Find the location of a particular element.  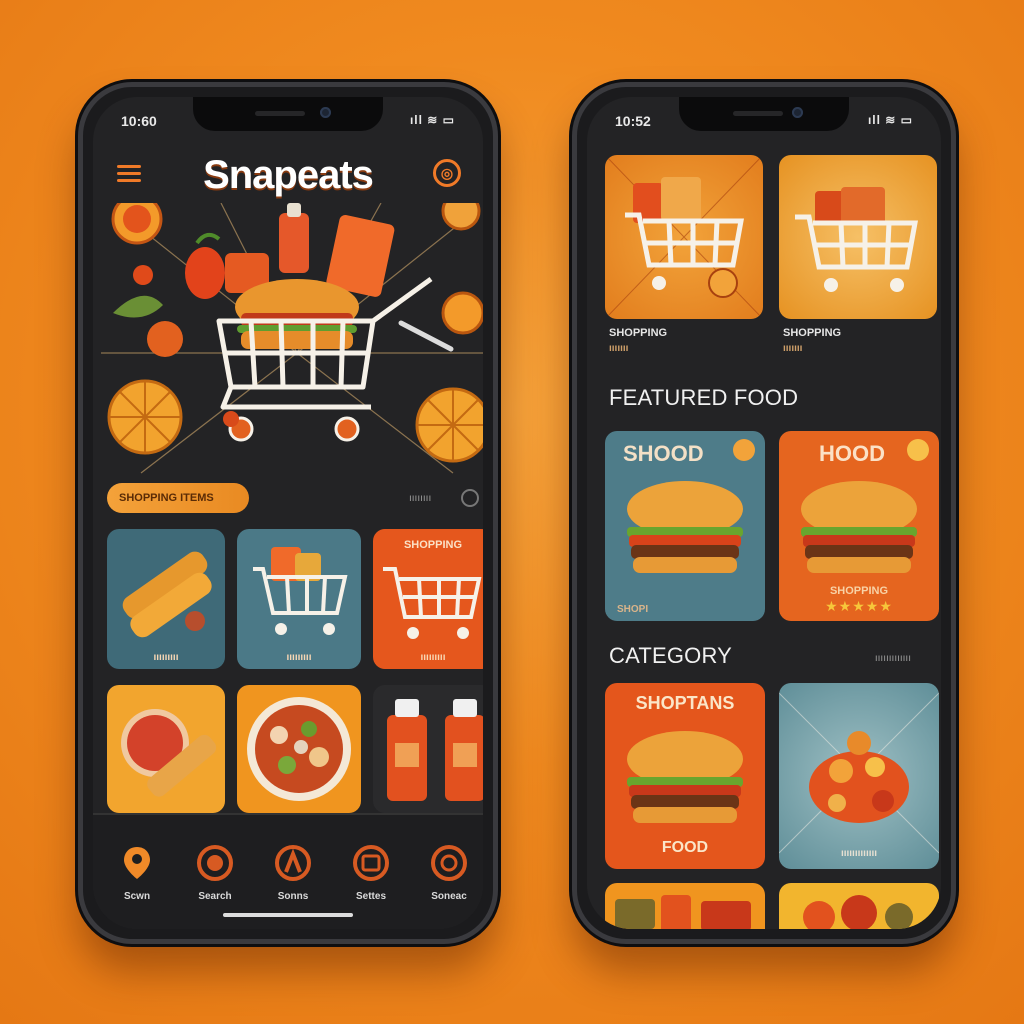

tile-sauces is located at coordinates (428, 749).